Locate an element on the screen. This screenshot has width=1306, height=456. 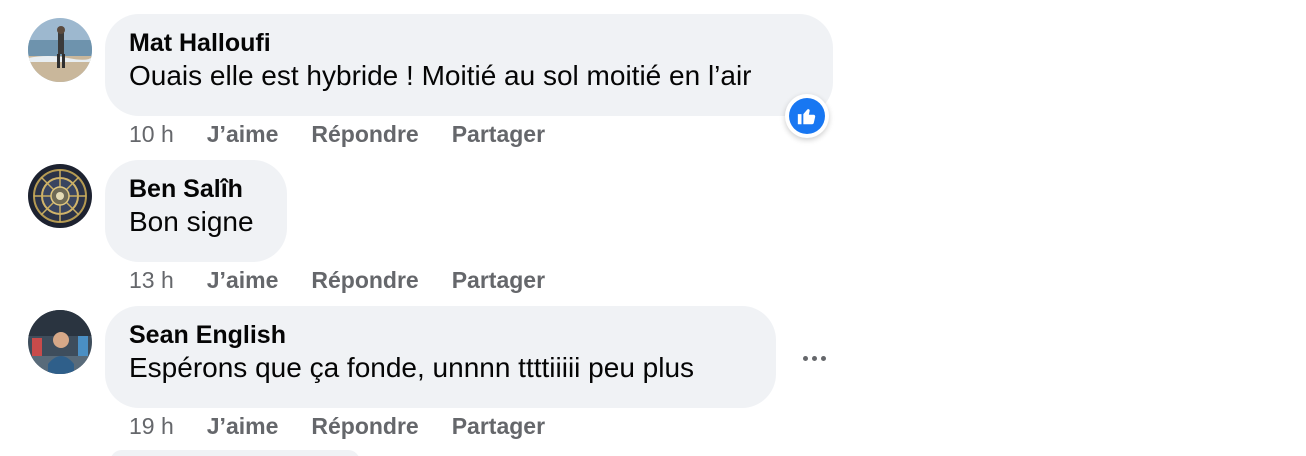
comment-actions: 13 h J’aime Répondre Partager is located at coordinates (353, 280).